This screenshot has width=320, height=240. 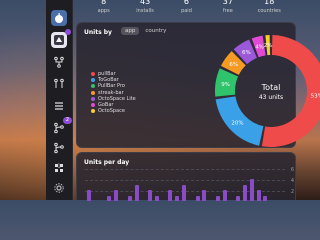 I want to click on legend-label: OctoSpace Lite, so click(x=117, y=98).